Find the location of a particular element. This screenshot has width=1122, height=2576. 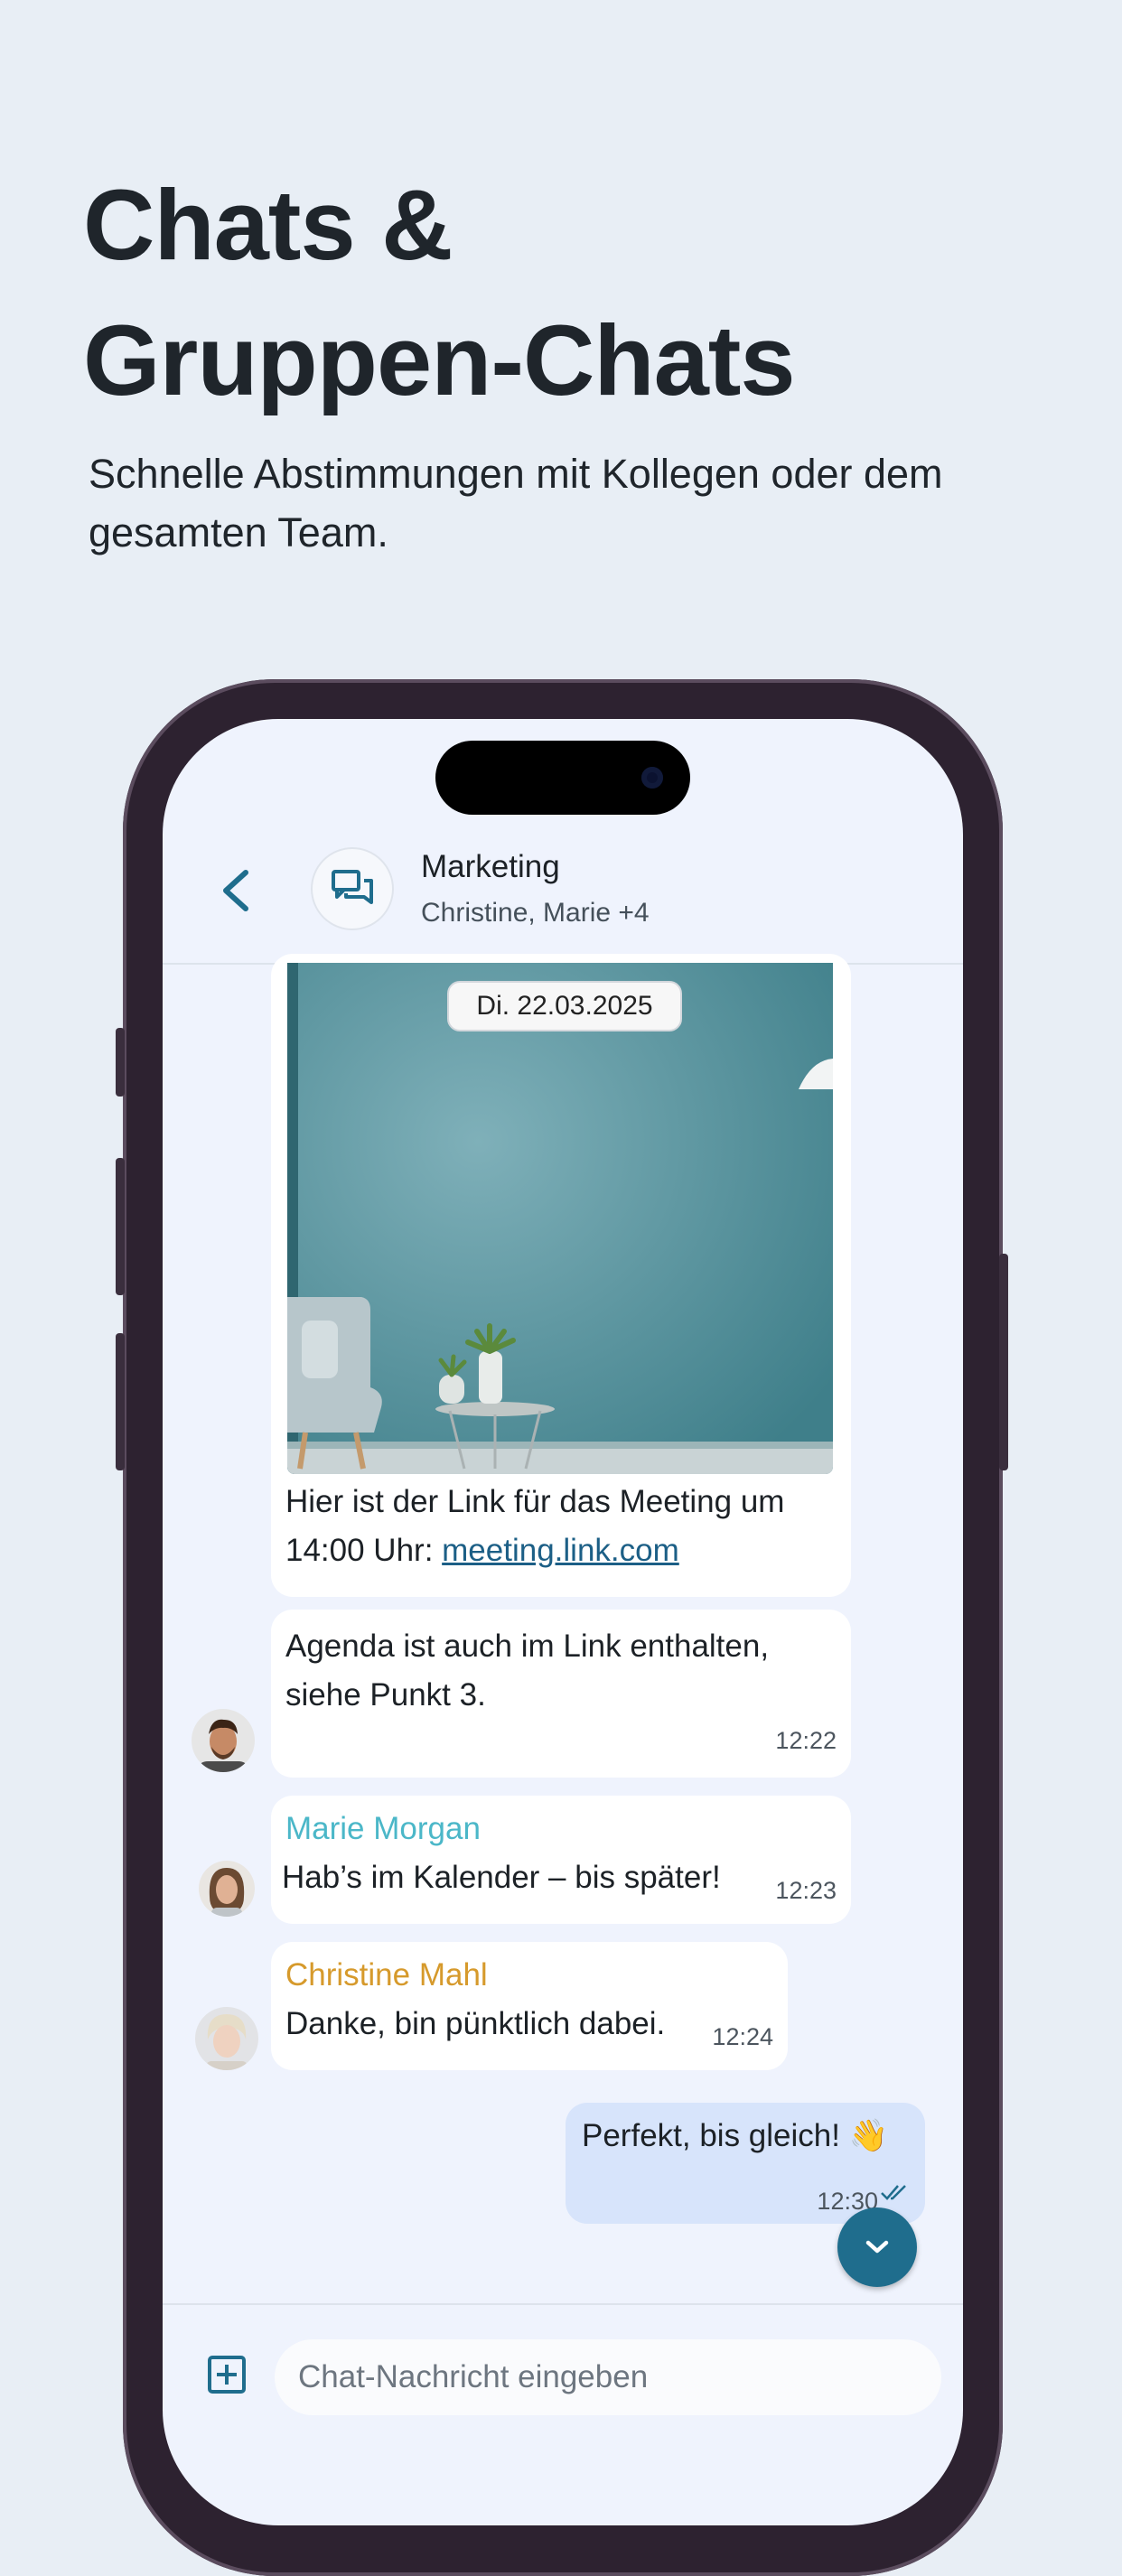

group-chat-icon is located at coordinates (352, 887).